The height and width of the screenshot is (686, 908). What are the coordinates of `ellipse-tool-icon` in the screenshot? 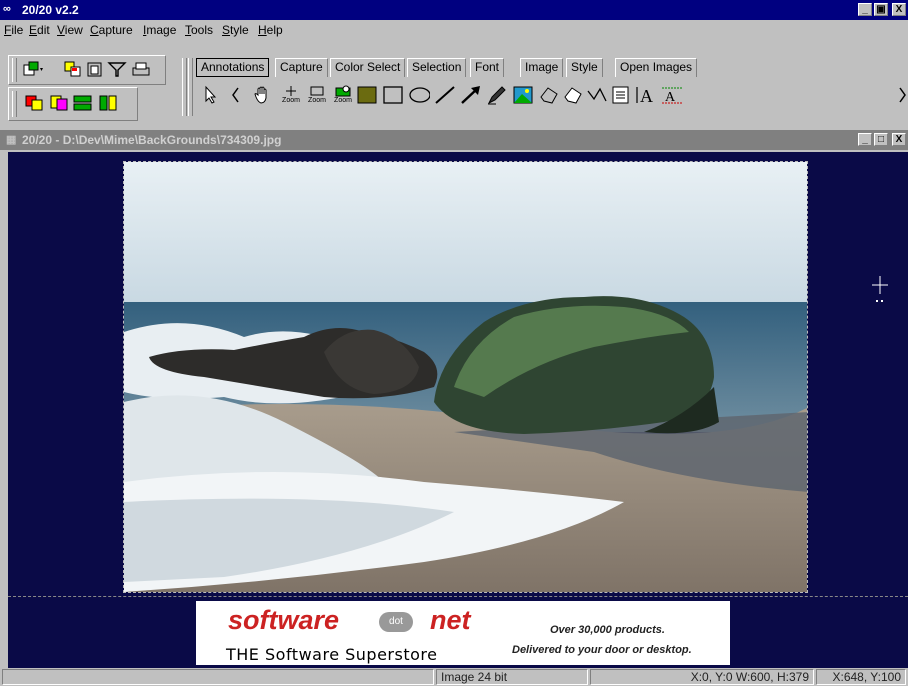 It's located at (419, 95).